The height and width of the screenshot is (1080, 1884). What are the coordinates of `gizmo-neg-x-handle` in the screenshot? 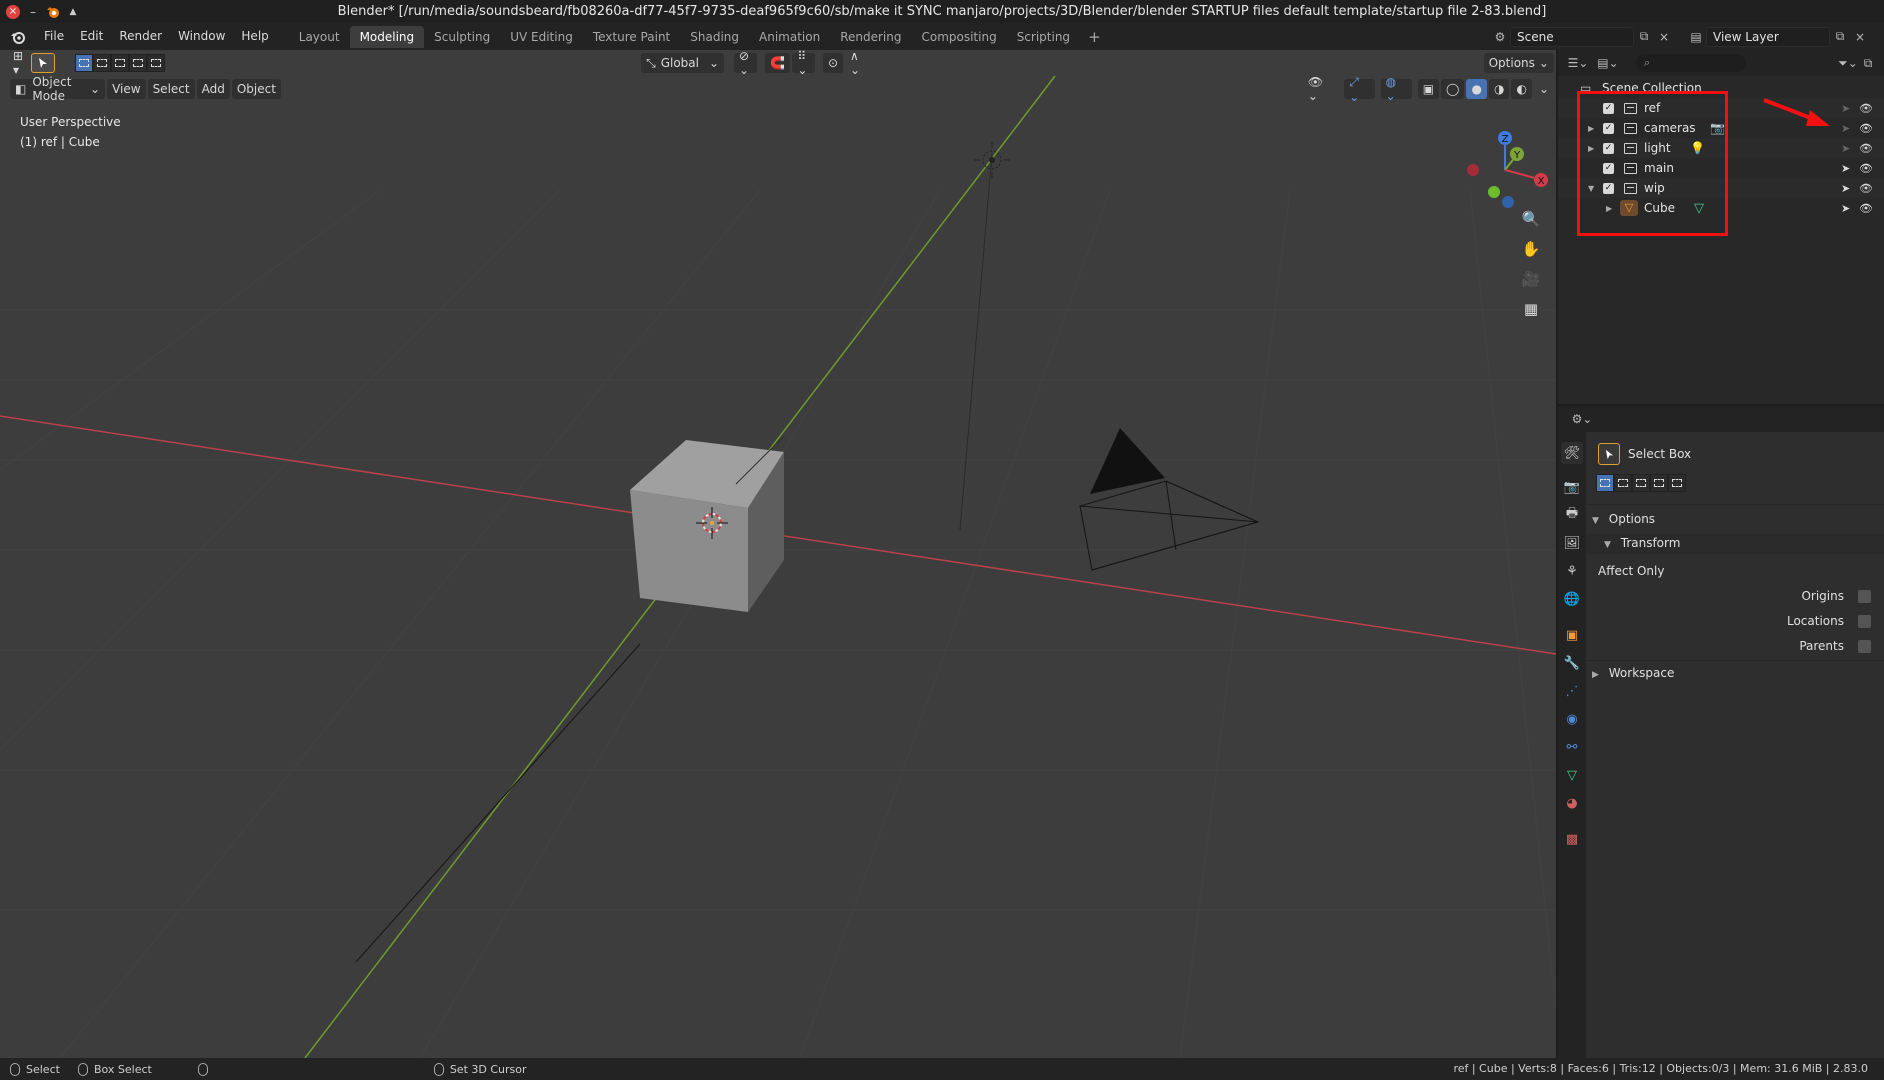 It's located at (1473, 170).